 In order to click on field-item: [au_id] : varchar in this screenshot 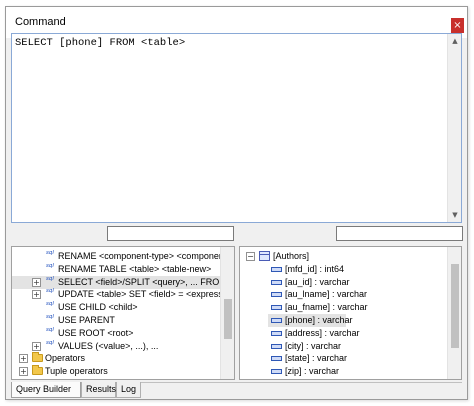, I will do `click(318, 282)`.